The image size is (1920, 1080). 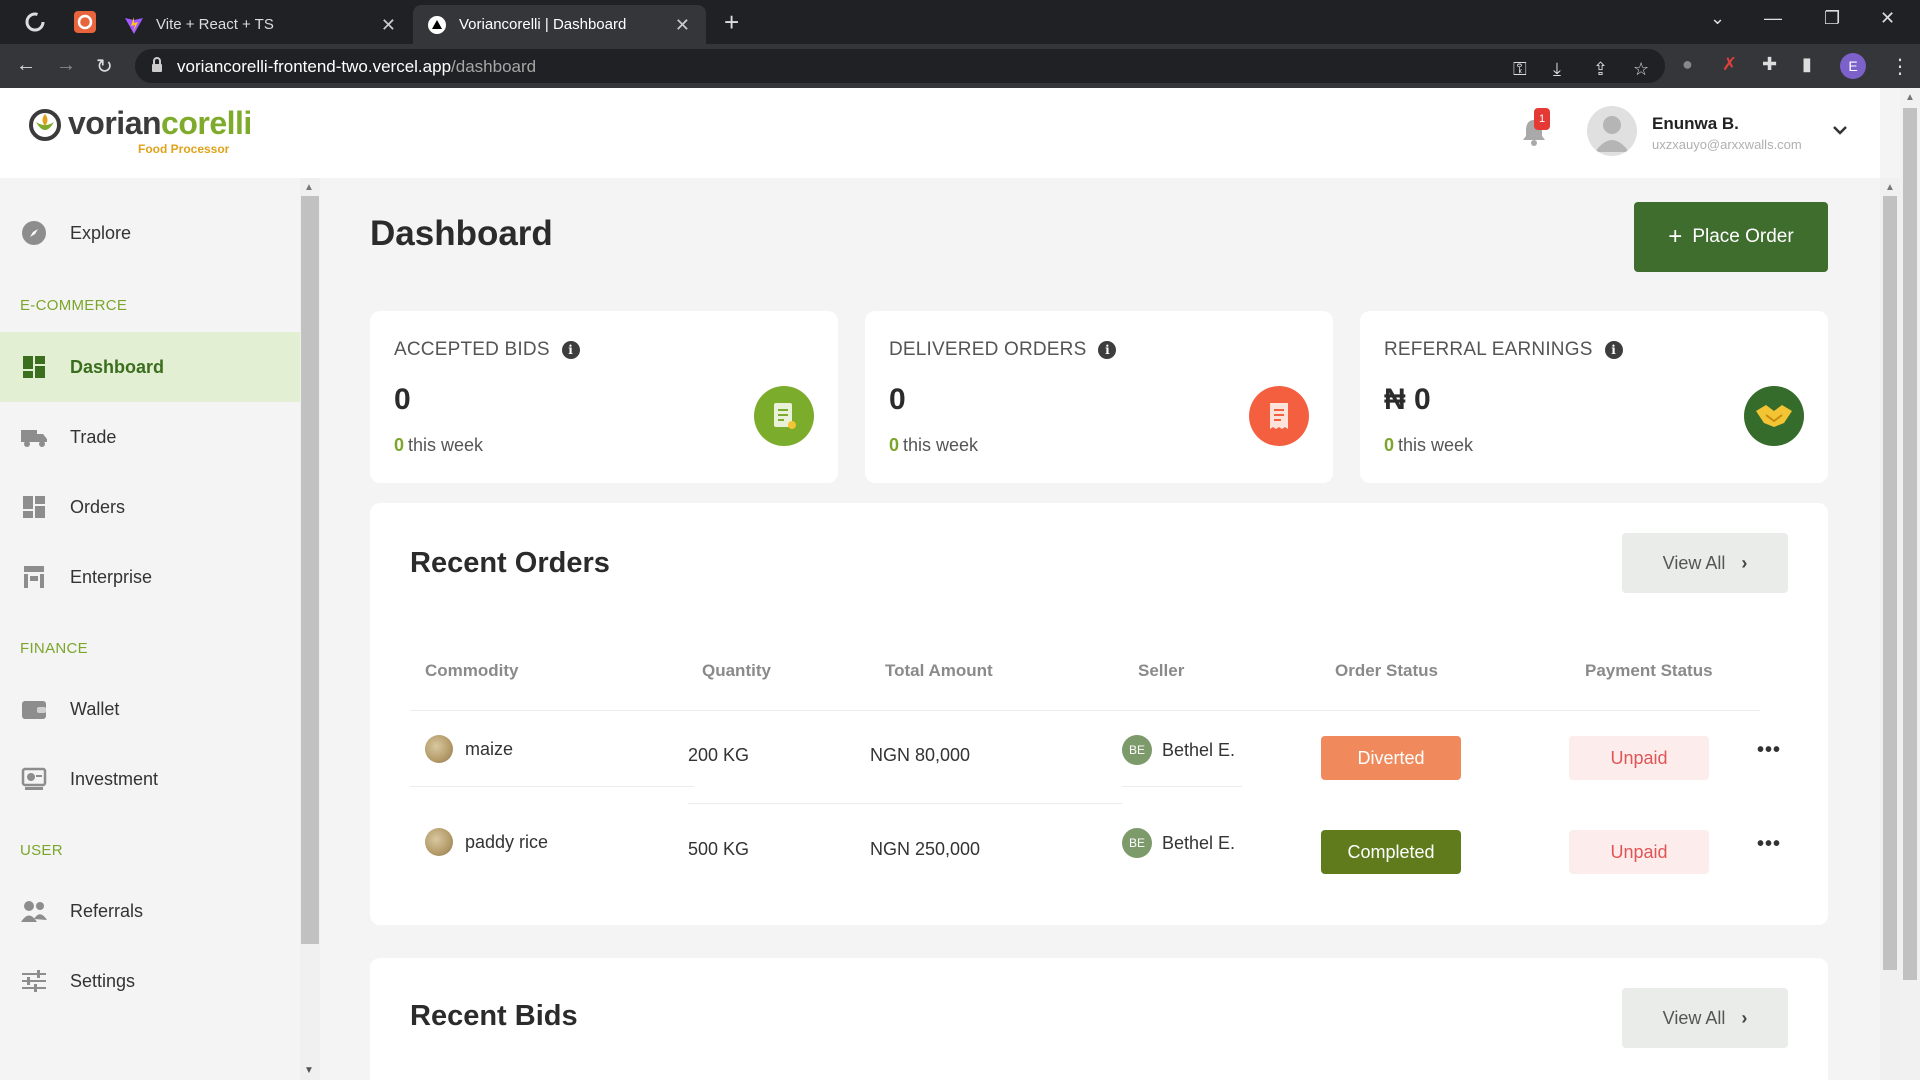 I want to click on sidebar-item-investment: Investment, so click(x=150, y=779).